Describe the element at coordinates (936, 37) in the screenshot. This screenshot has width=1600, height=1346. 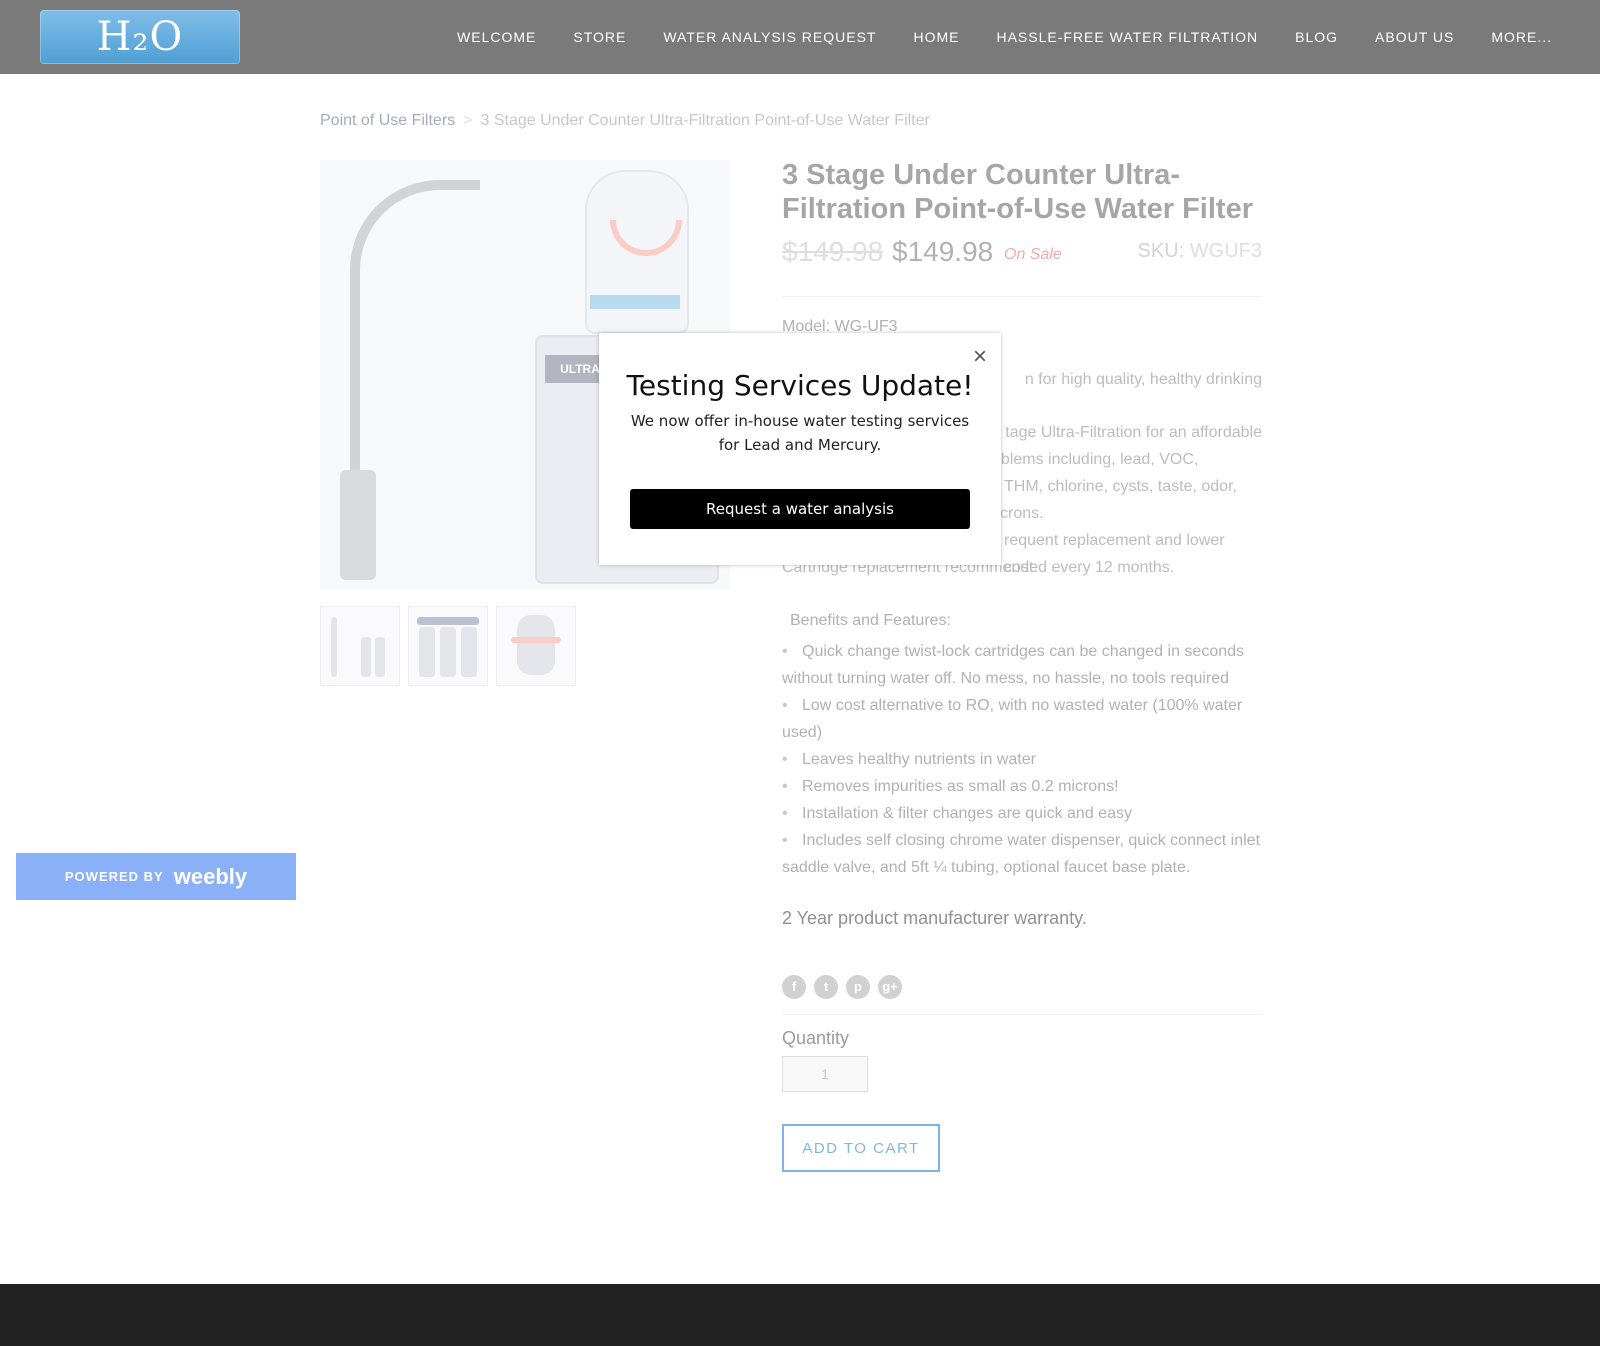
I see `nav-home: HOME` at that location.